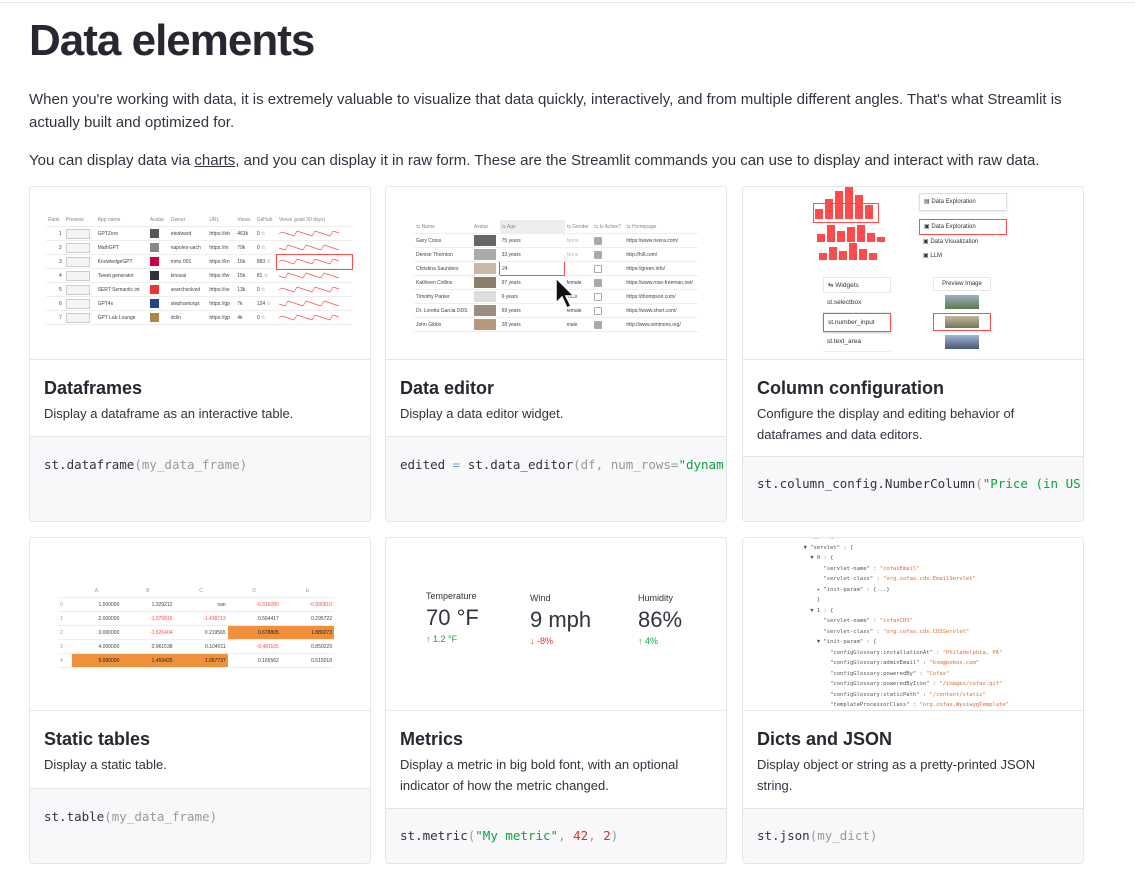  I want to click on preview-image-selected, so click(962, 322).